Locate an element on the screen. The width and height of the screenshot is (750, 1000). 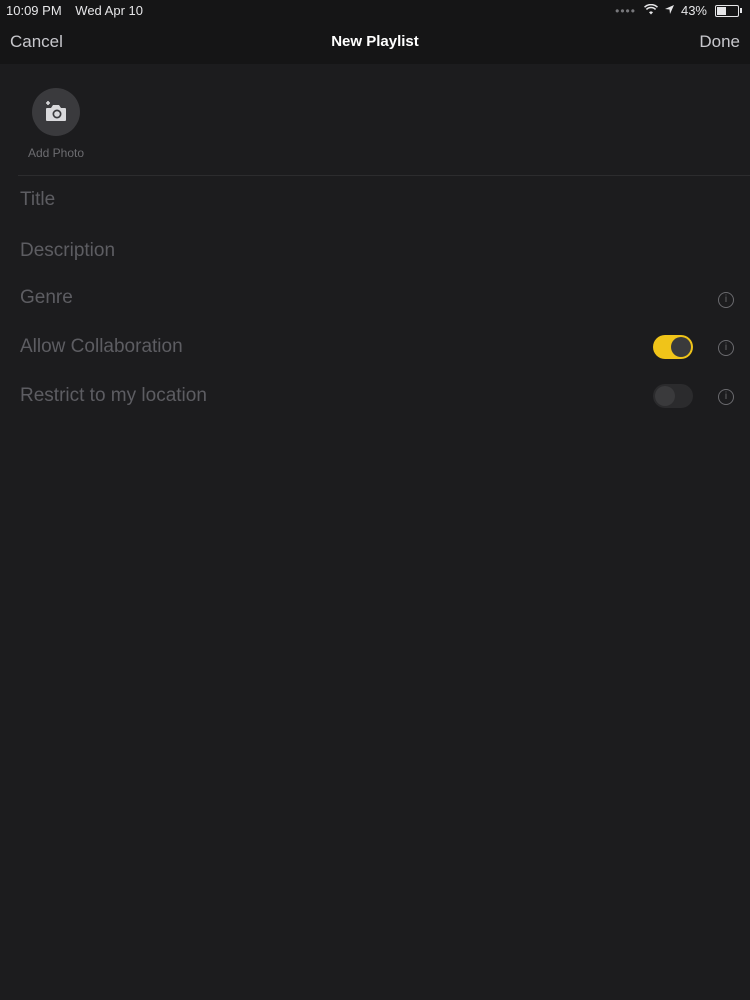
done-button: Done is located at coordinates (719, 42).